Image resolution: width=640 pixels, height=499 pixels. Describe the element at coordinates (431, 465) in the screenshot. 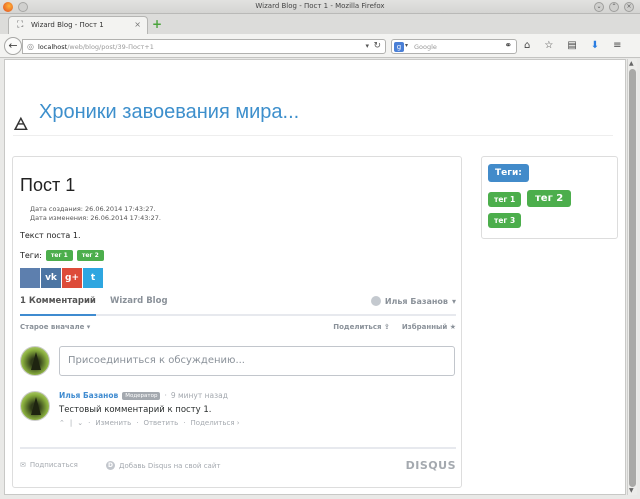

I see `disqus-logo: DISQUS` at that location.